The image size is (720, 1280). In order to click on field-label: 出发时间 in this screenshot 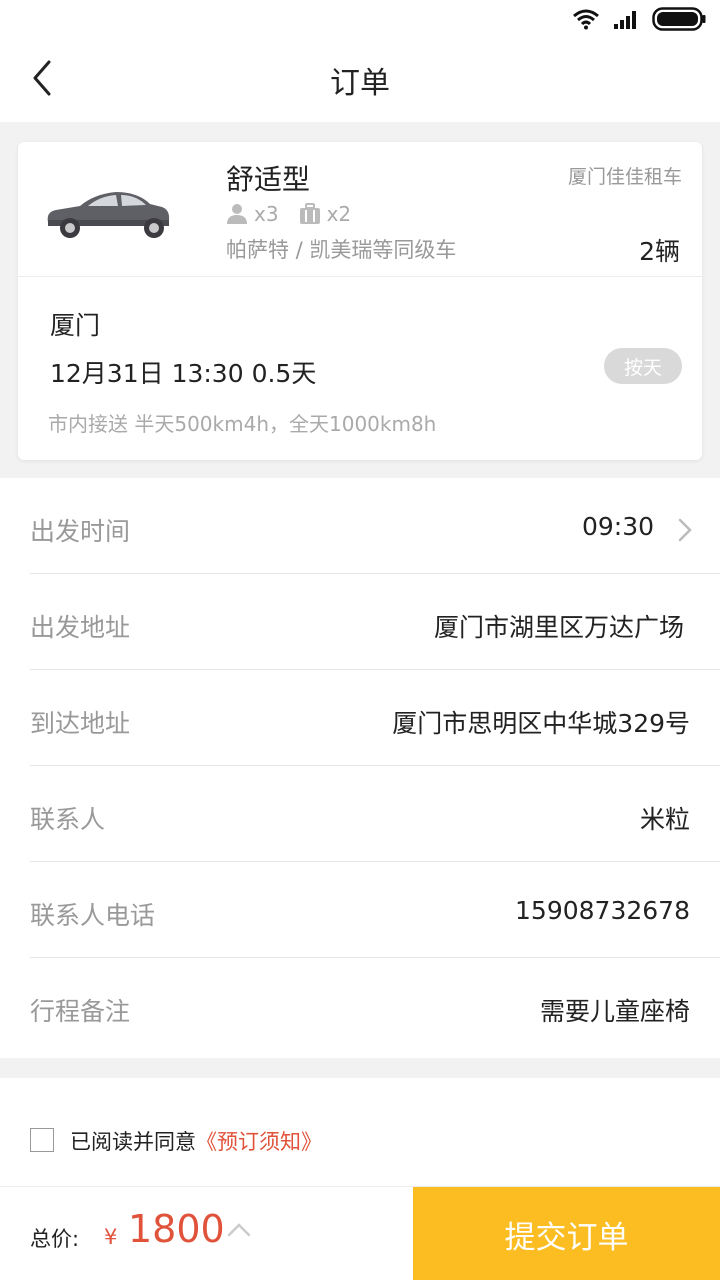, I will do `click(80, 531)`.